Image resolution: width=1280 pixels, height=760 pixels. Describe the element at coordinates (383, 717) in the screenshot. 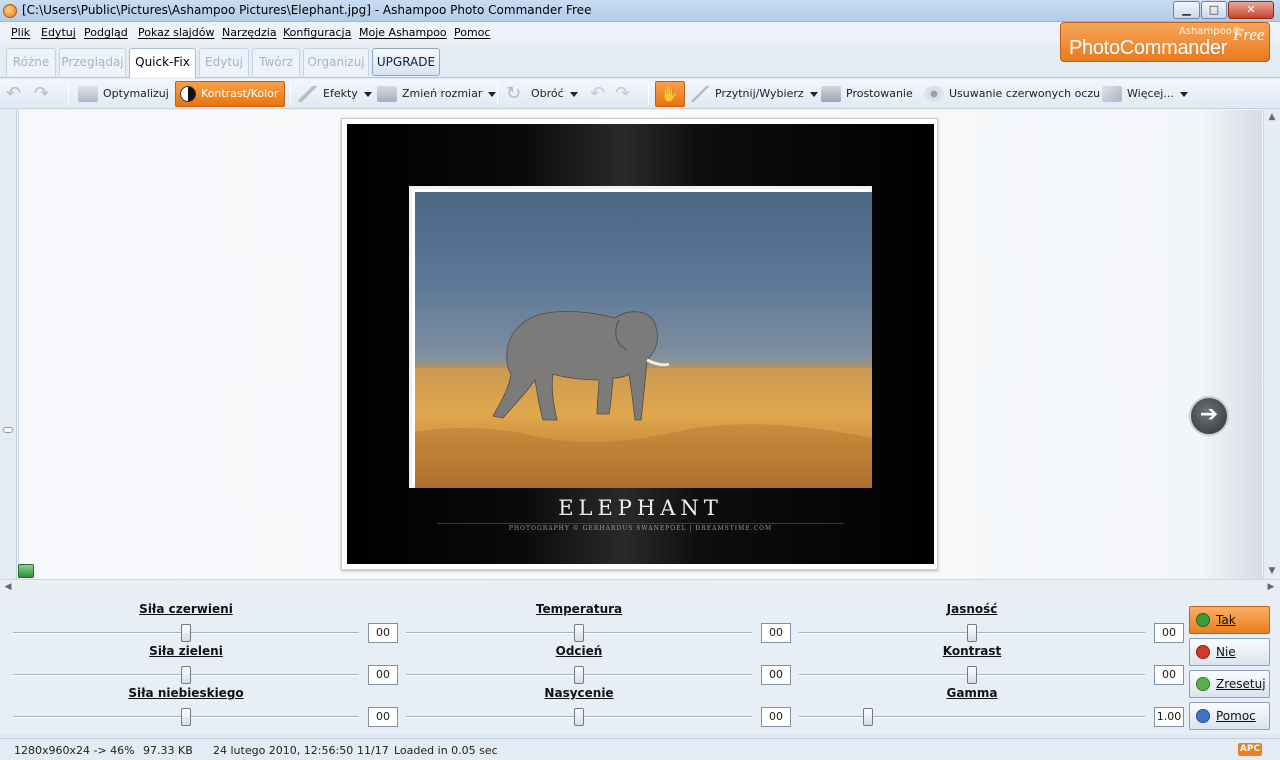

I see `sila-niebieskiego-value: 00` at that location.